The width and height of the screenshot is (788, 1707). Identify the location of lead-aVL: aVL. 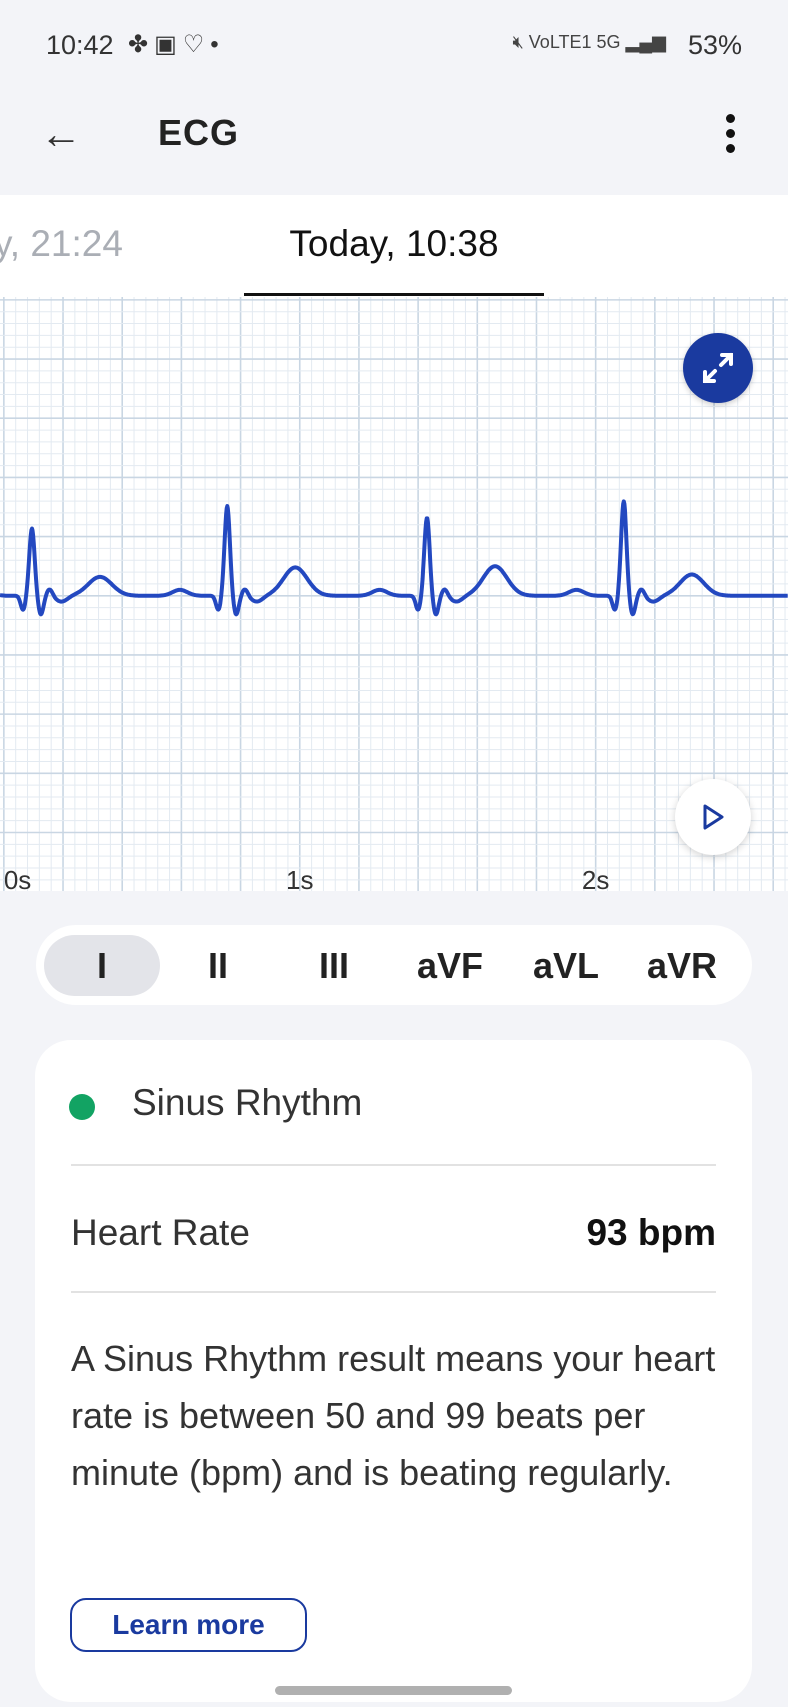
(566, 965).